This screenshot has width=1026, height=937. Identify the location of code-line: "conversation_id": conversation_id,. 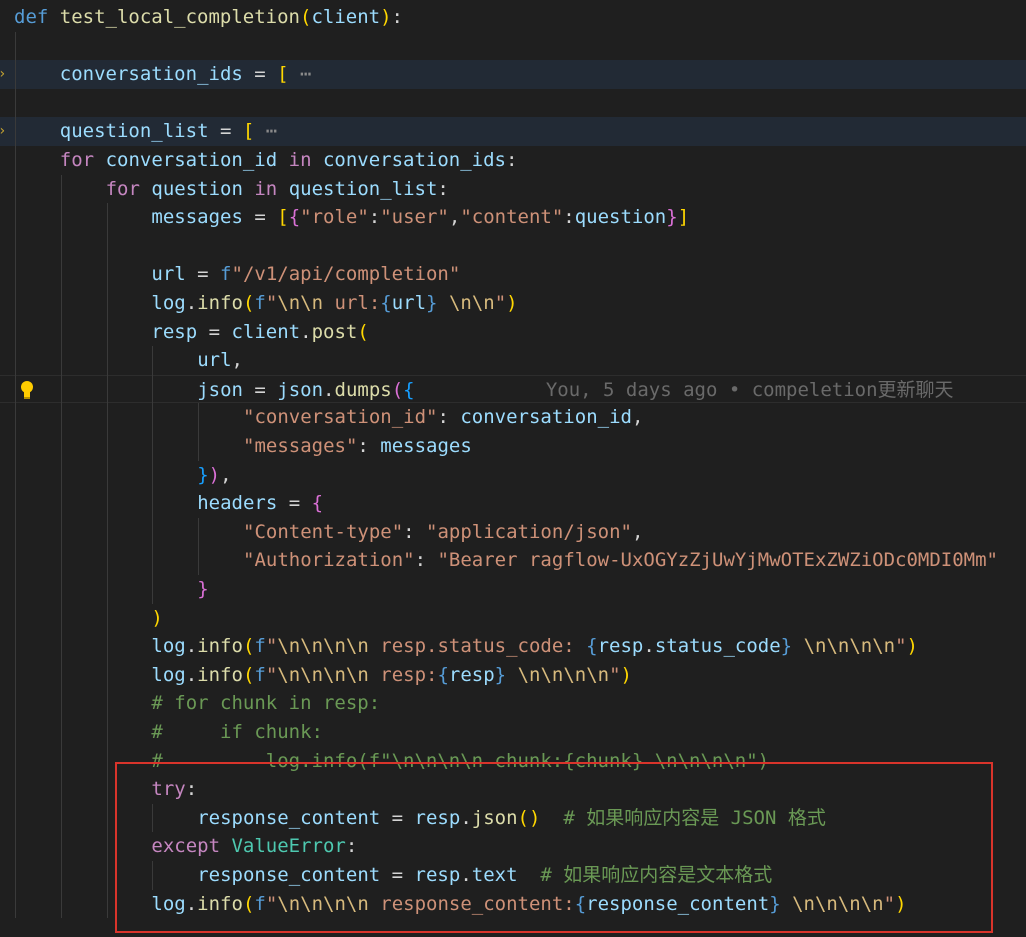
(513, 417).